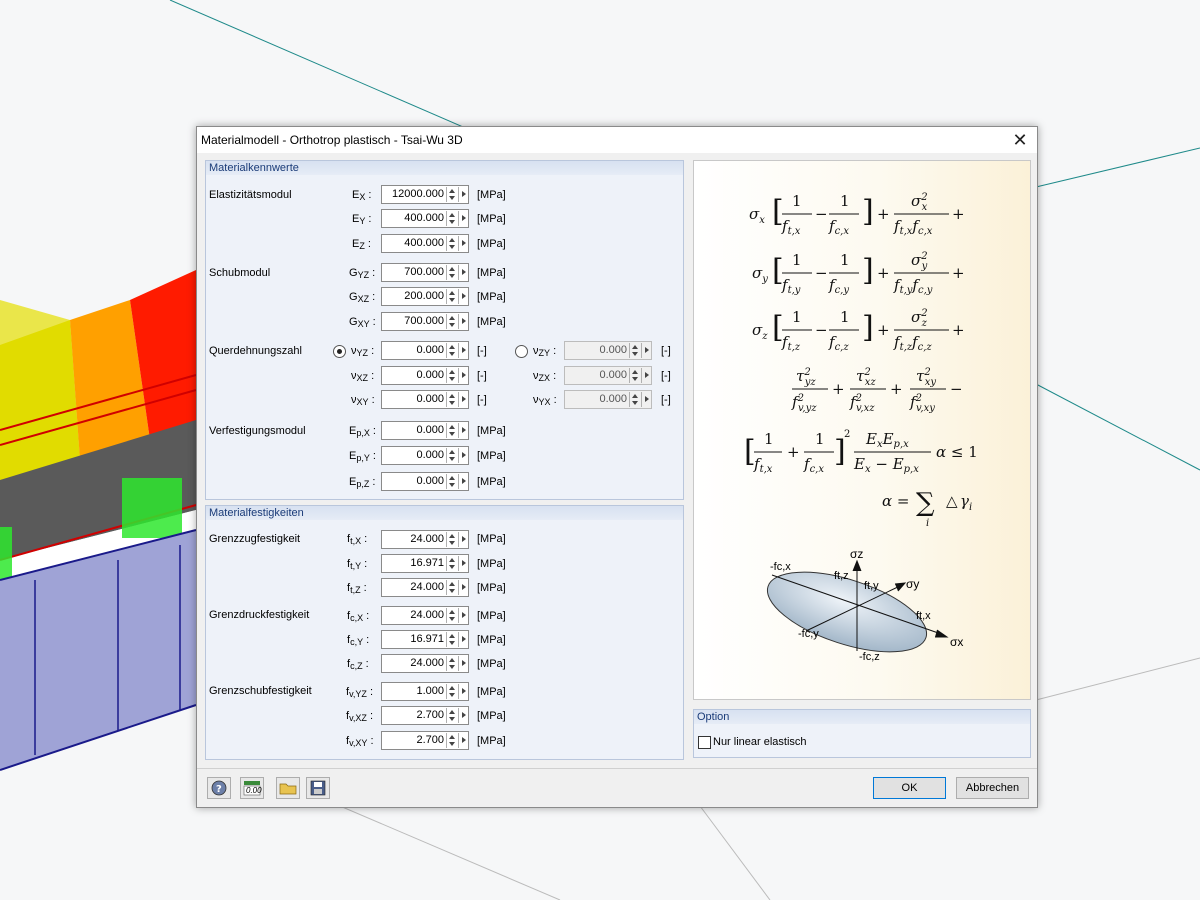  What do you see at coordinates (704, 742) in the screenshot?
I see `linear-elastic-checkbox` at bounding box center [704, 742].